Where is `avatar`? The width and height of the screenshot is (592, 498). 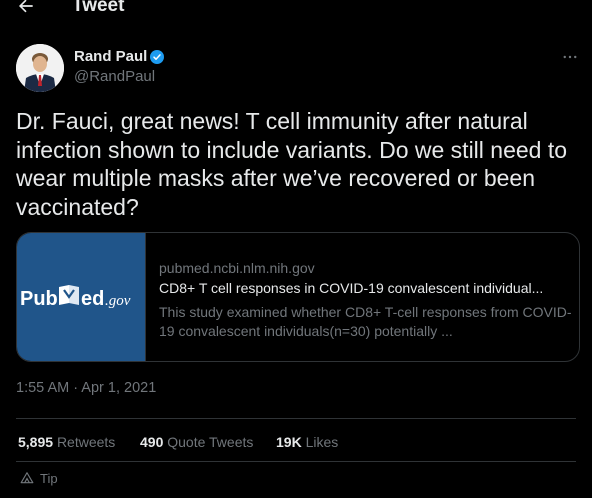 avatar is located at coordinates (40, 68).